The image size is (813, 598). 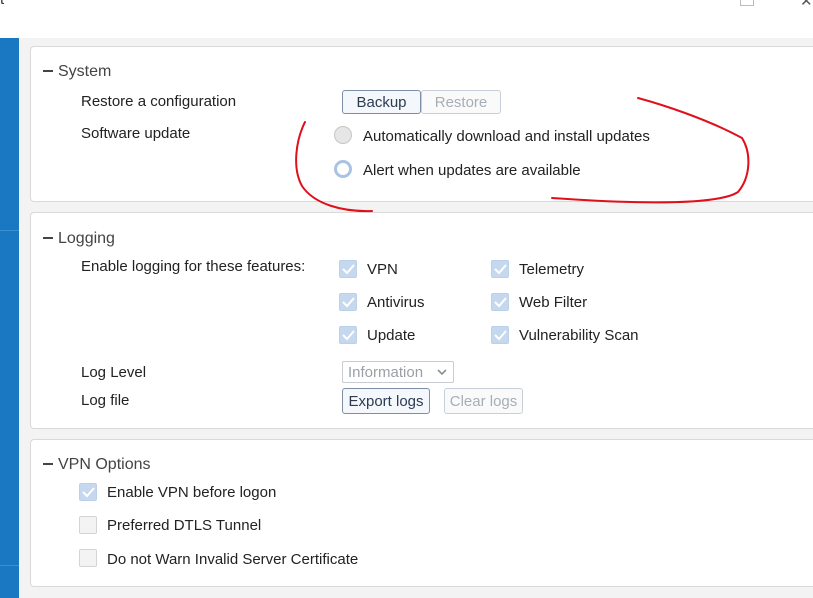 I want to click on enable-logging-label: Enable logging for these features:, so click(x=193, y=266).